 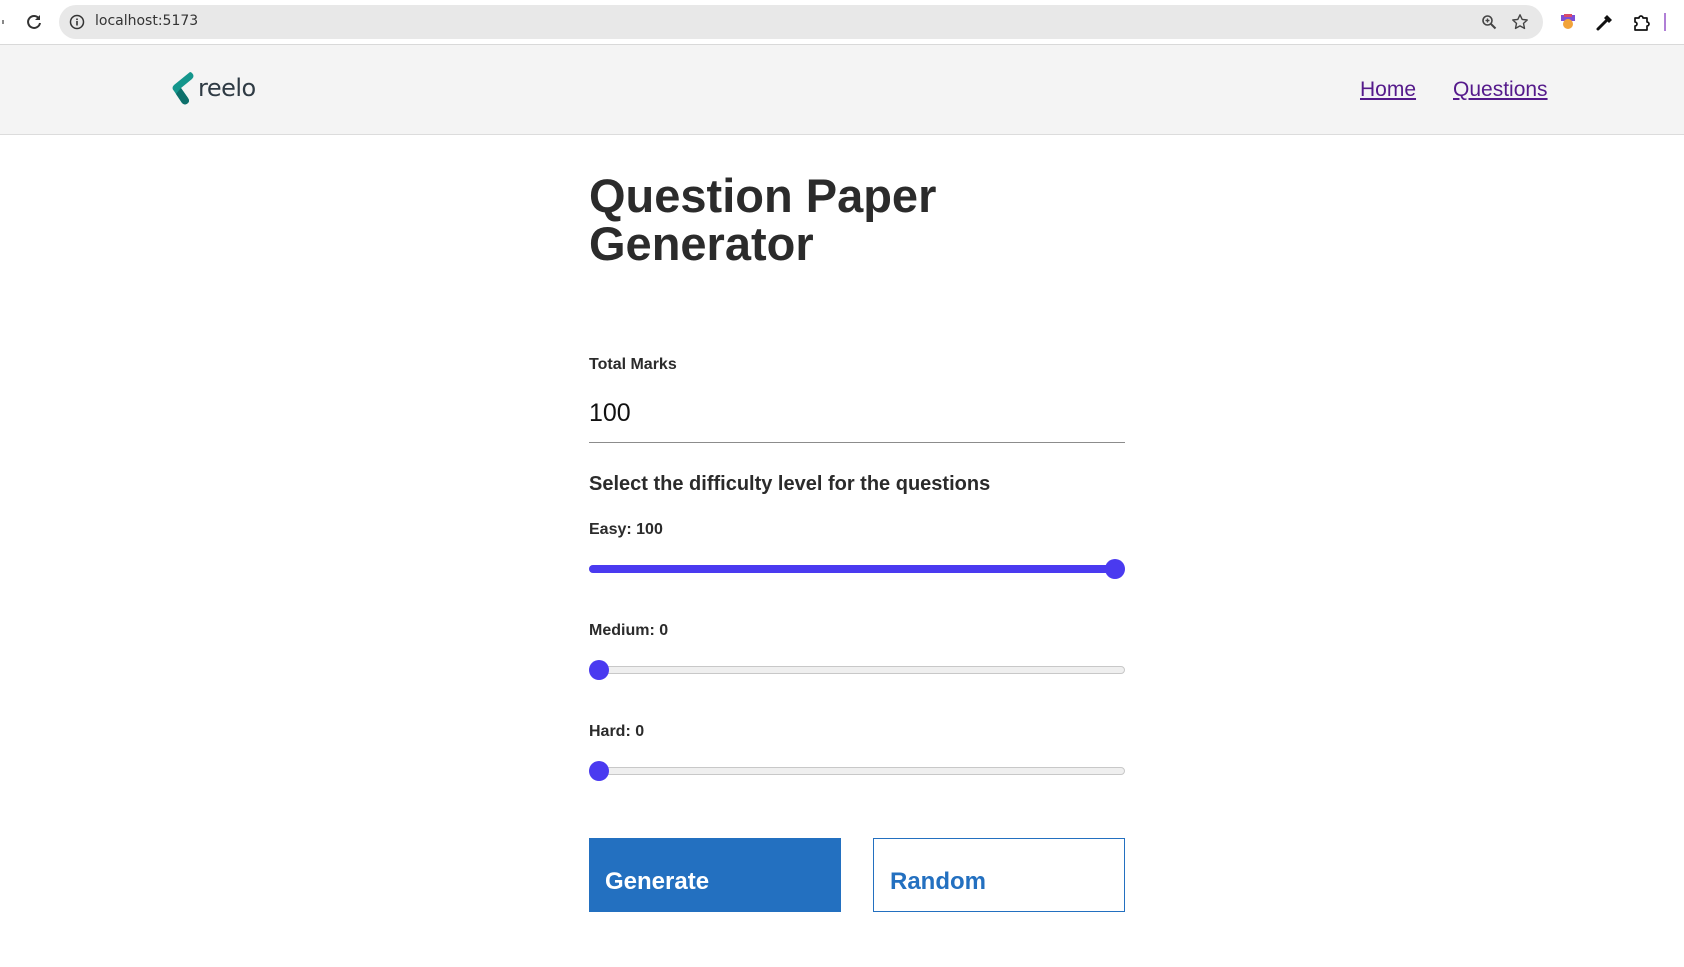 What do you see at coordinates (1641, 22) in the screenshot?
I see `extensions-puzzle-icon` at bounding box center [1641, 22].